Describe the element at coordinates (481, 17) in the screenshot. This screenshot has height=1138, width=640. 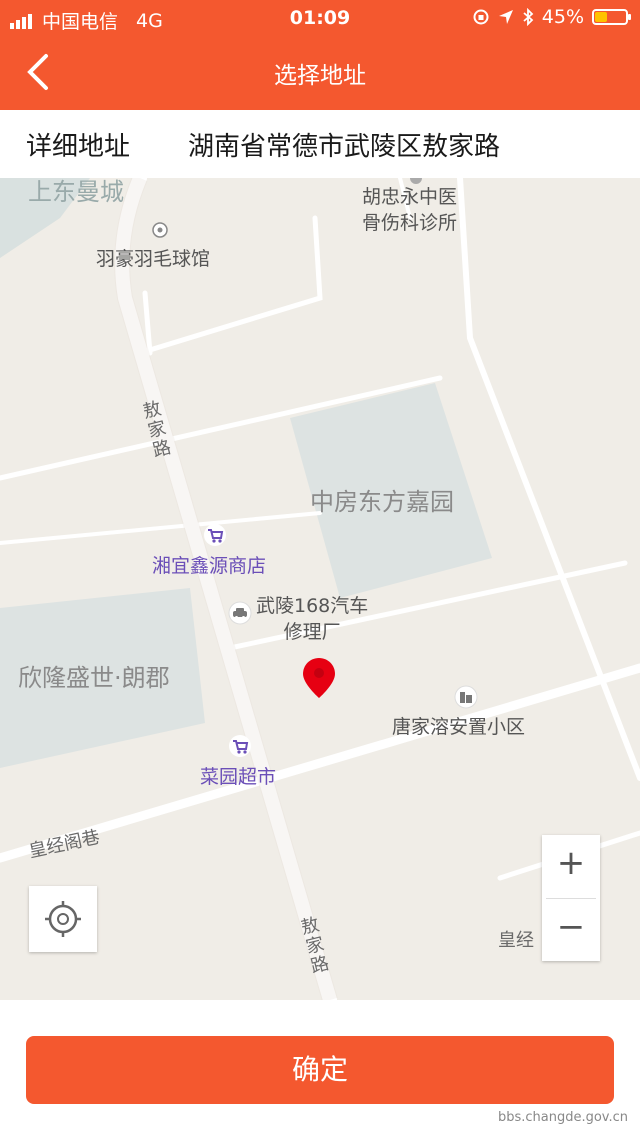
I see `orientation-lock-icon` at that location.